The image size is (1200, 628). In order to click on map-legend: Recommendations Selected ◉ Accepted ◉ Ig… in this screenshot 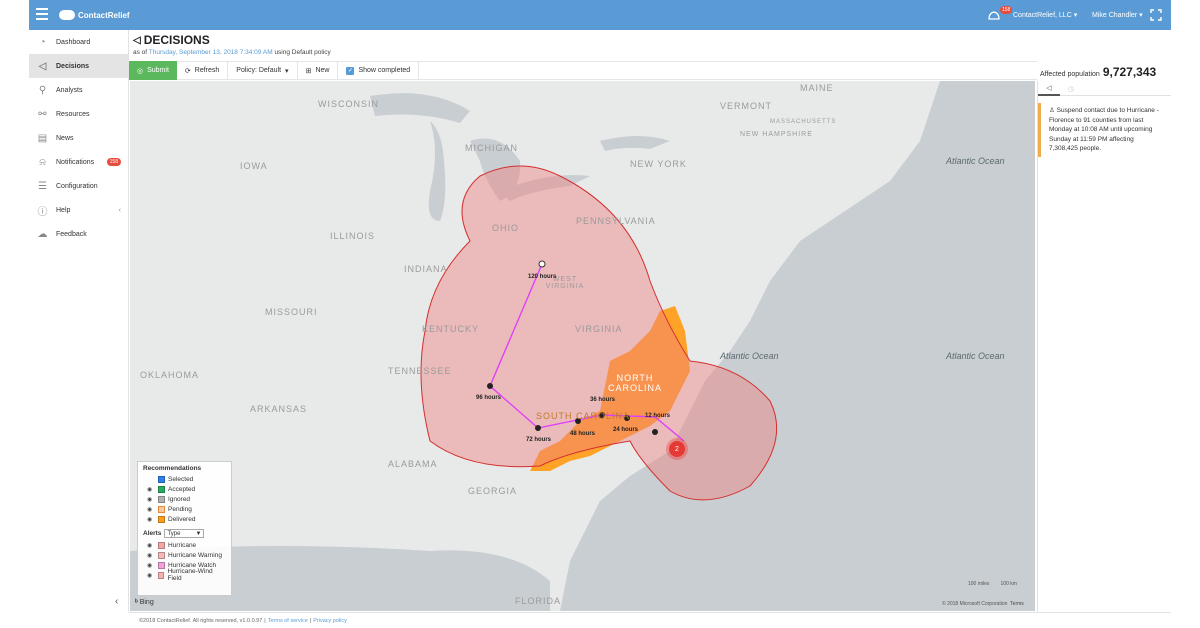, I will do `click(184, 528)`.